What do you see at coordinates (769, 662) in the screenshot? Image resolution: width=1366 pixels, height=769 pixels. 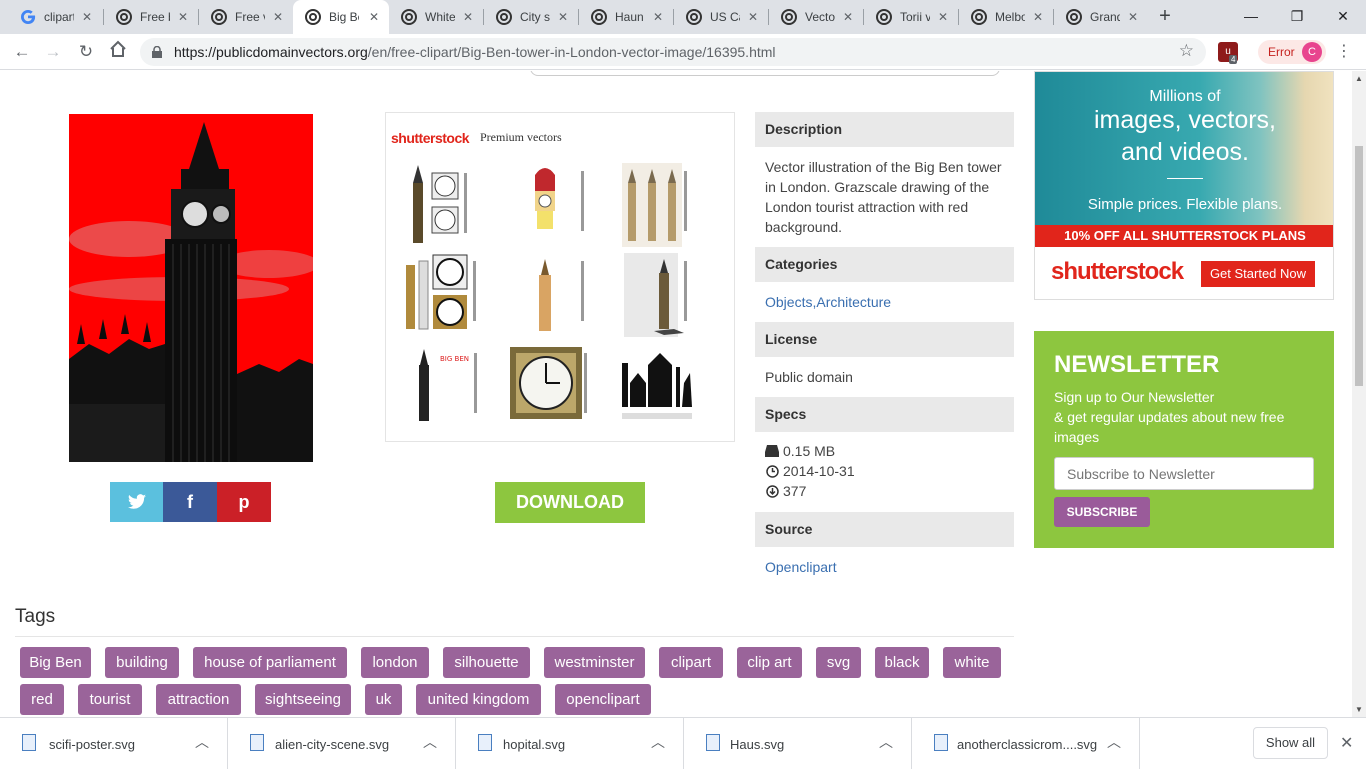 I see `tag-clip-art: clip art` at bounding box center [769, 662].